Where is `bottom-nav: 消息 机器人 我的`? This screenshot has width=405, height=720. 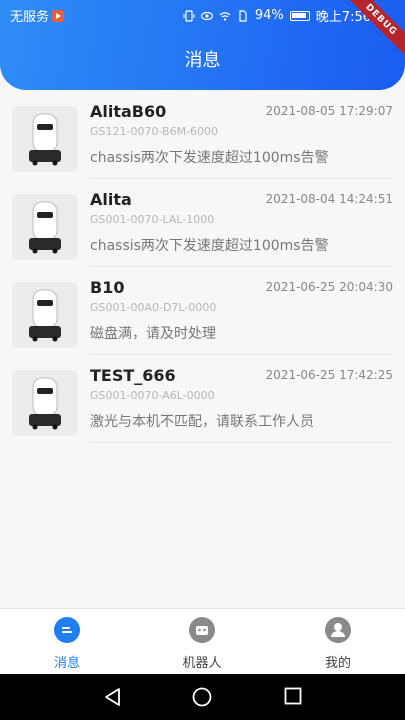
bottom-nav: 消息 机器人 我的 is located at coordinates (202, 641).